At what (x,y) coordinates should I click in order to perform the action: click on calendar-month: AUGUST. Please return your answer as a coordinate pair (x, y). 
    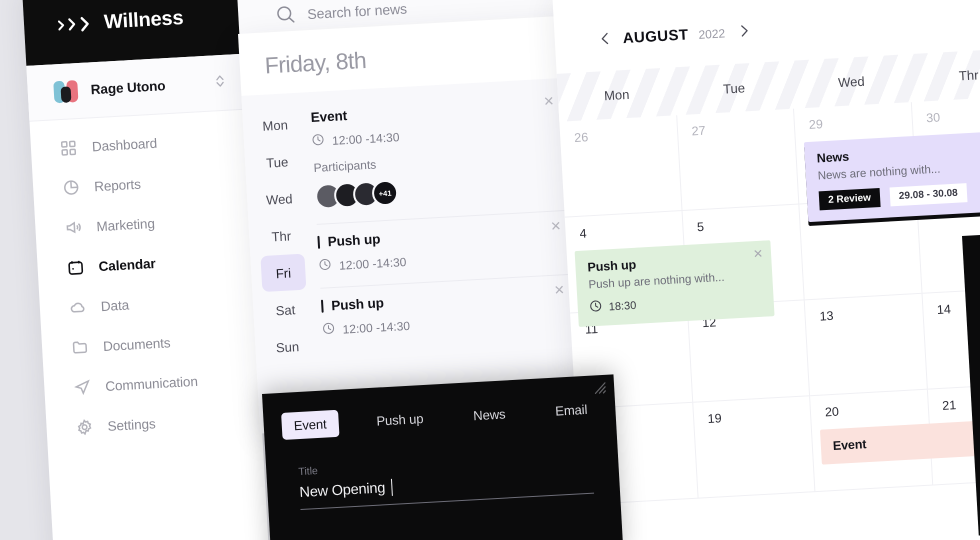
    Looking at the image, I should click on (655, 37).